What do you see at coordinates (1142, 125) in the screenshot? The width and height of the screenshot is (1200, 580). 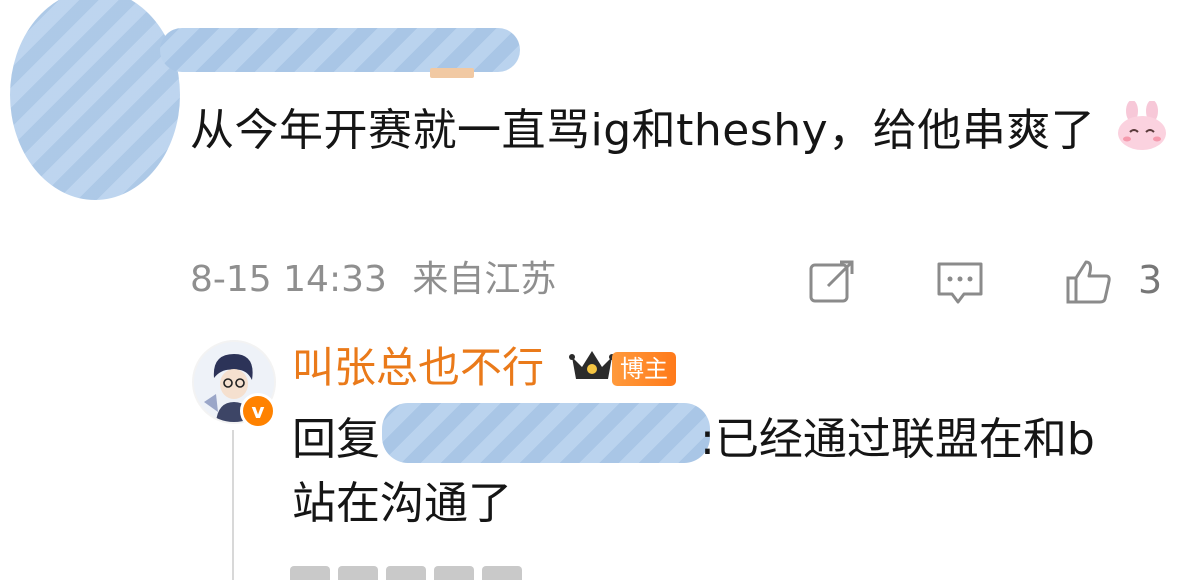 I see `pink-bunny-emoji-icon` at bounding box center [1142, 125].